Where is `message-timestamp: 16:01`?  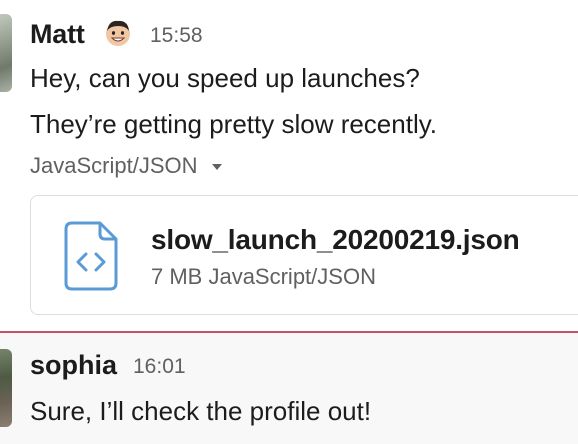 message-timestamp: 16:01 is located at coordinates (159, 367).